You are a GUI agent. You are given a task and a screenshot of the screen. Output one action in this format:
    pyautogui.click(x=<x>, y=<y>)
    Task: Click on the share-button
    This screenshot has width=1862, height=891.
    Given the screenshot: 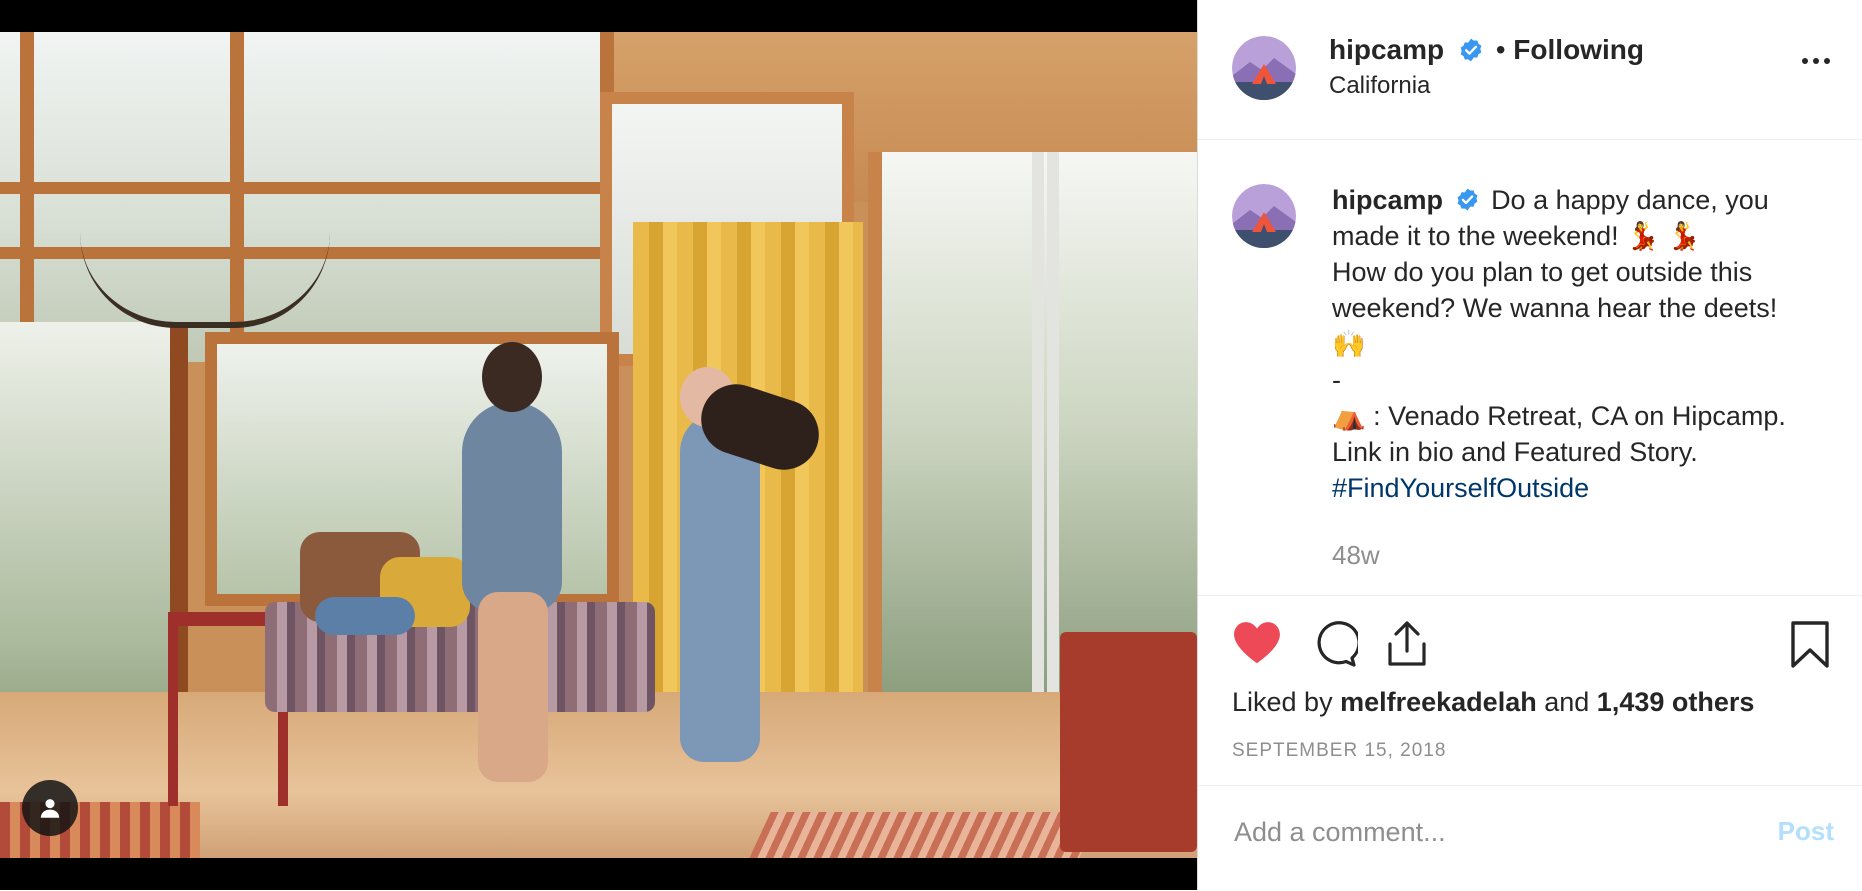 What is the action you would take?
    pyautogui.click(x=1407, y=646)
    